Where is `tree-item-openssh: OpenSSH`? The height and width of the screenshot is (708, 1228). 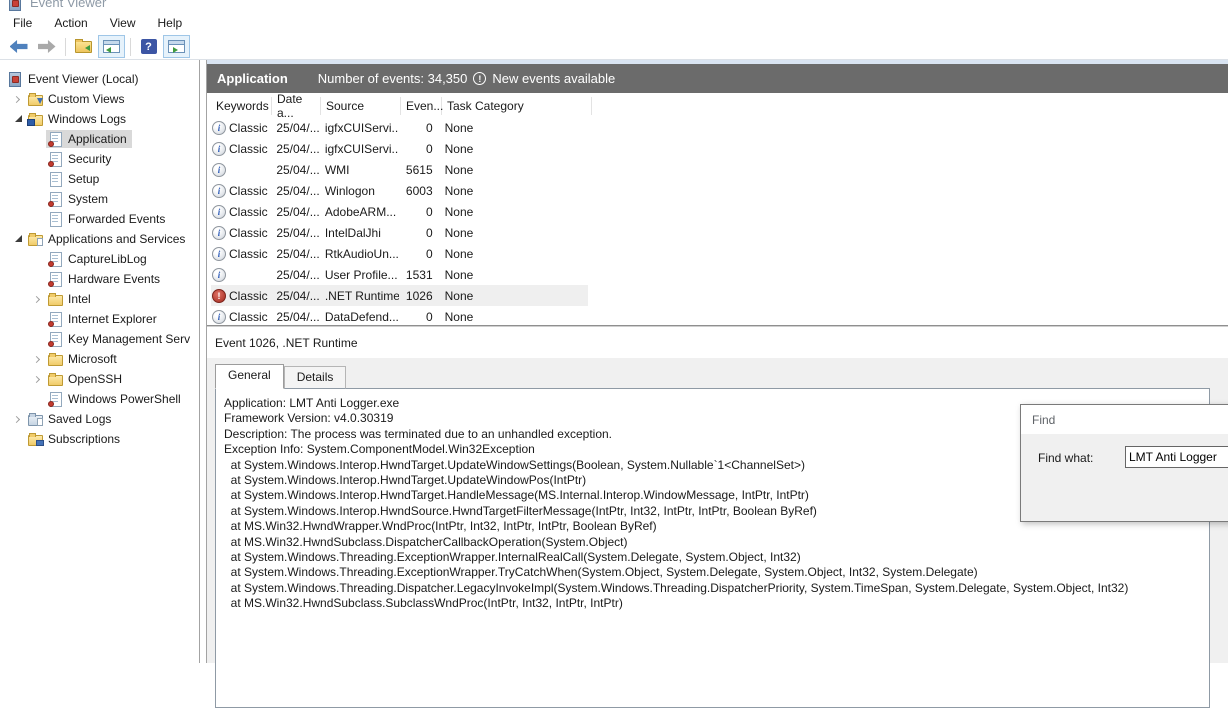
tree-item-openssh: OpenSSH is located at coordinates (99, 379).